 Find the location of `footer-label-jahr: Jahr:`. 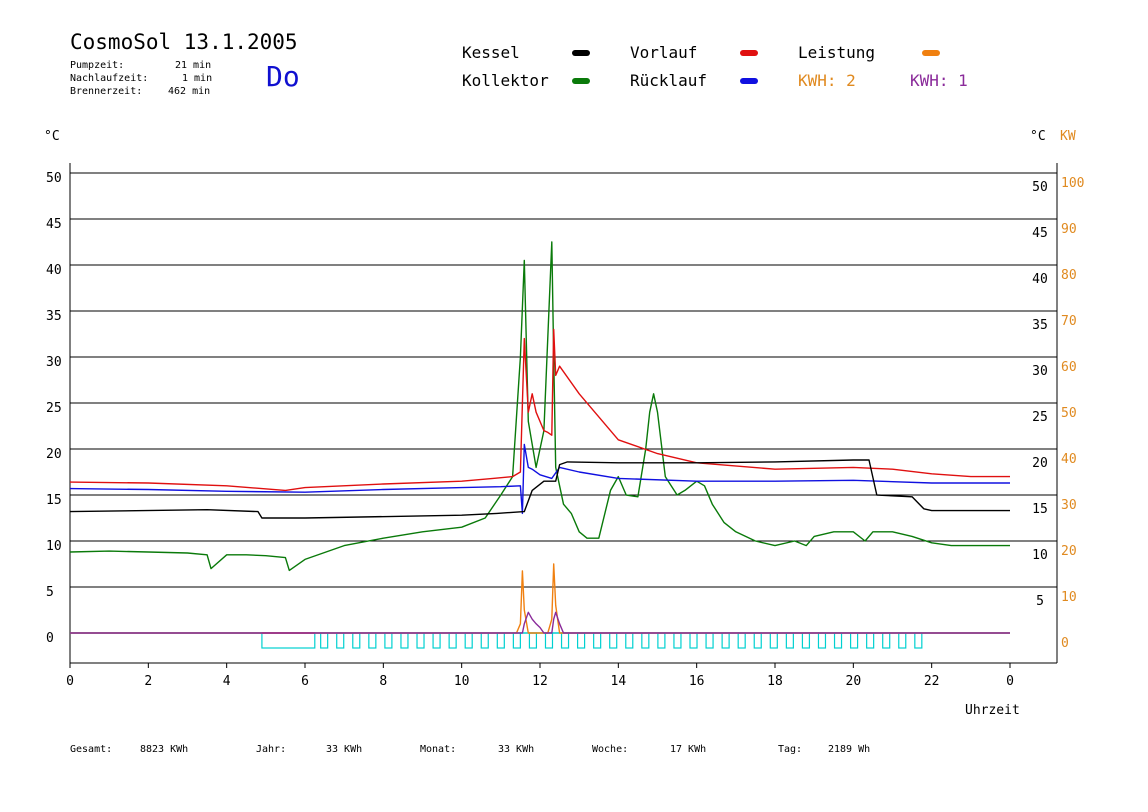

footer-label-jahr: Jahr: is located at coordinates (271, 749).